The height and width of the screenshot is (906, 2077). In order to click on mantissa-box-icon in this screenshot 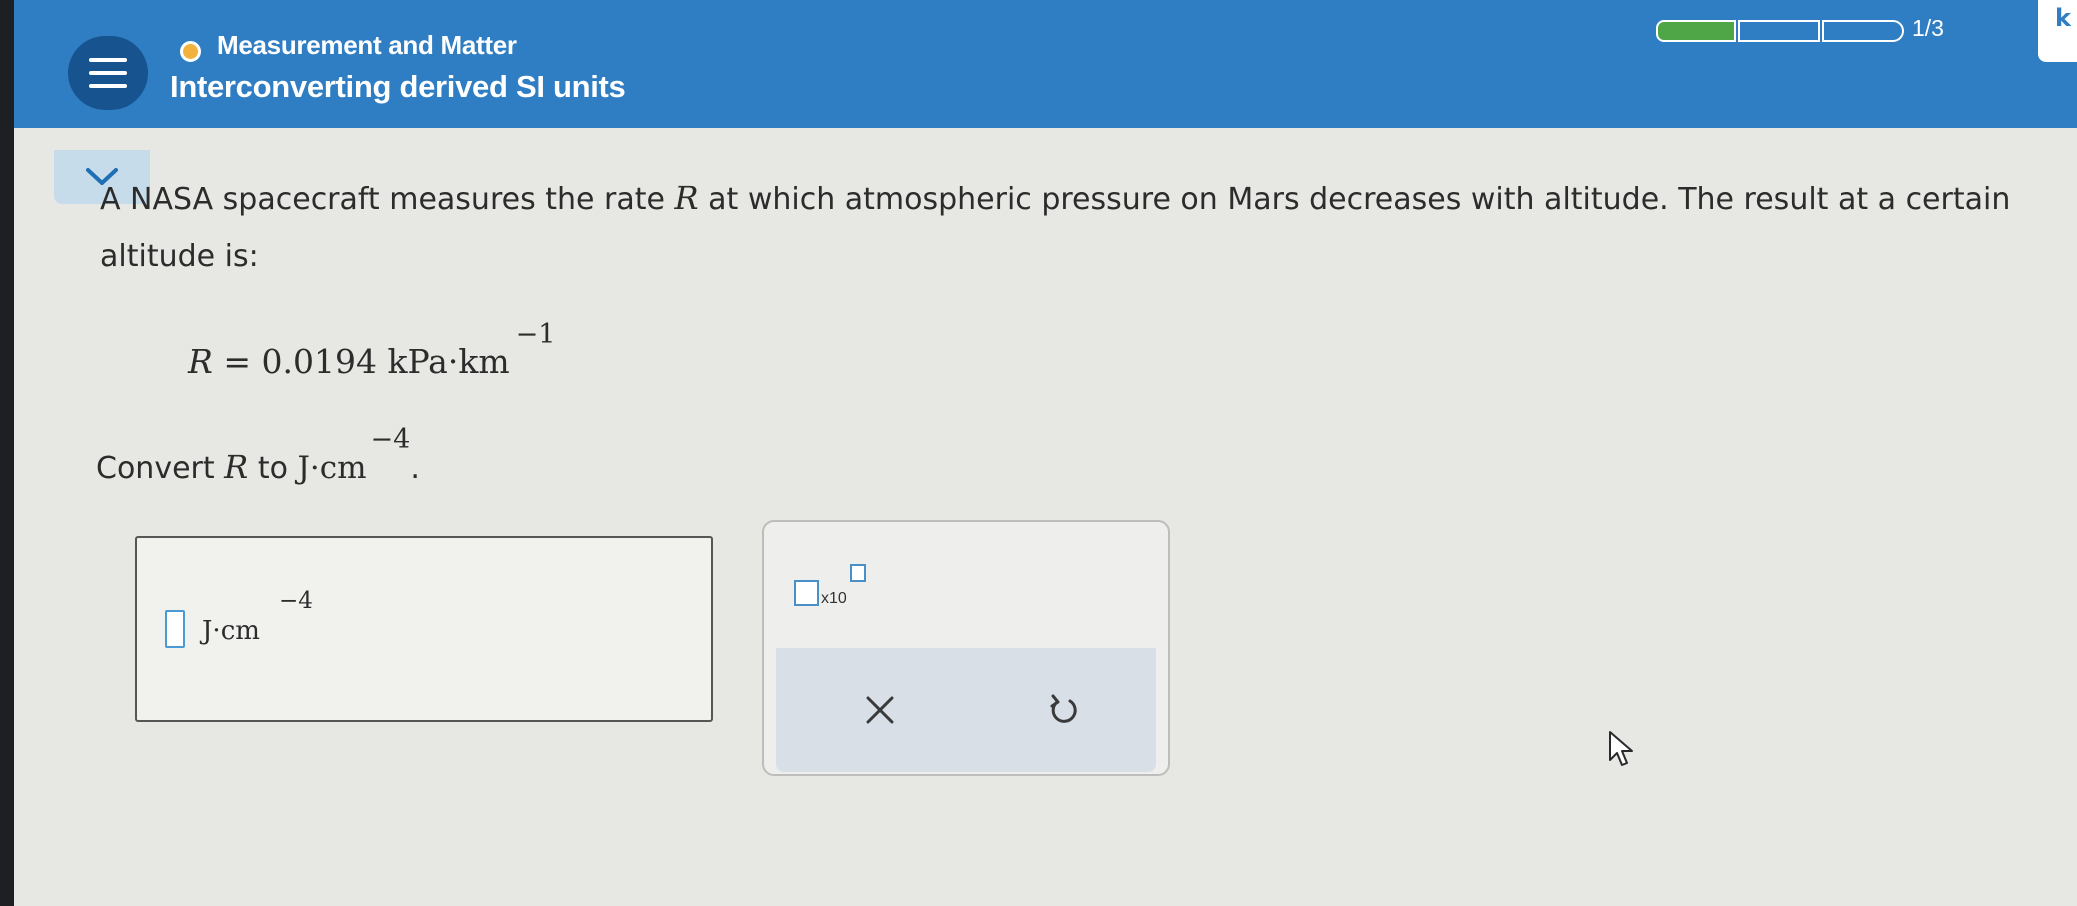, I will do `click(806, 593)`.